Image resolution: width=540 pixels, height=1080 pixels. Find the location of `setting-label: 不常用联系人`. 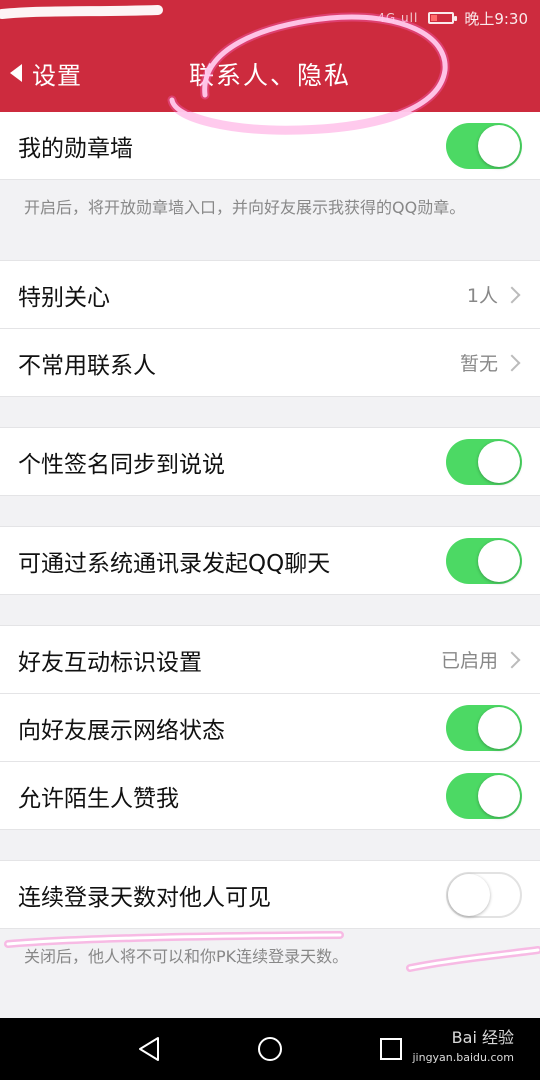

setting-label: 不常用联系人 is located at coordinates (87, 365).